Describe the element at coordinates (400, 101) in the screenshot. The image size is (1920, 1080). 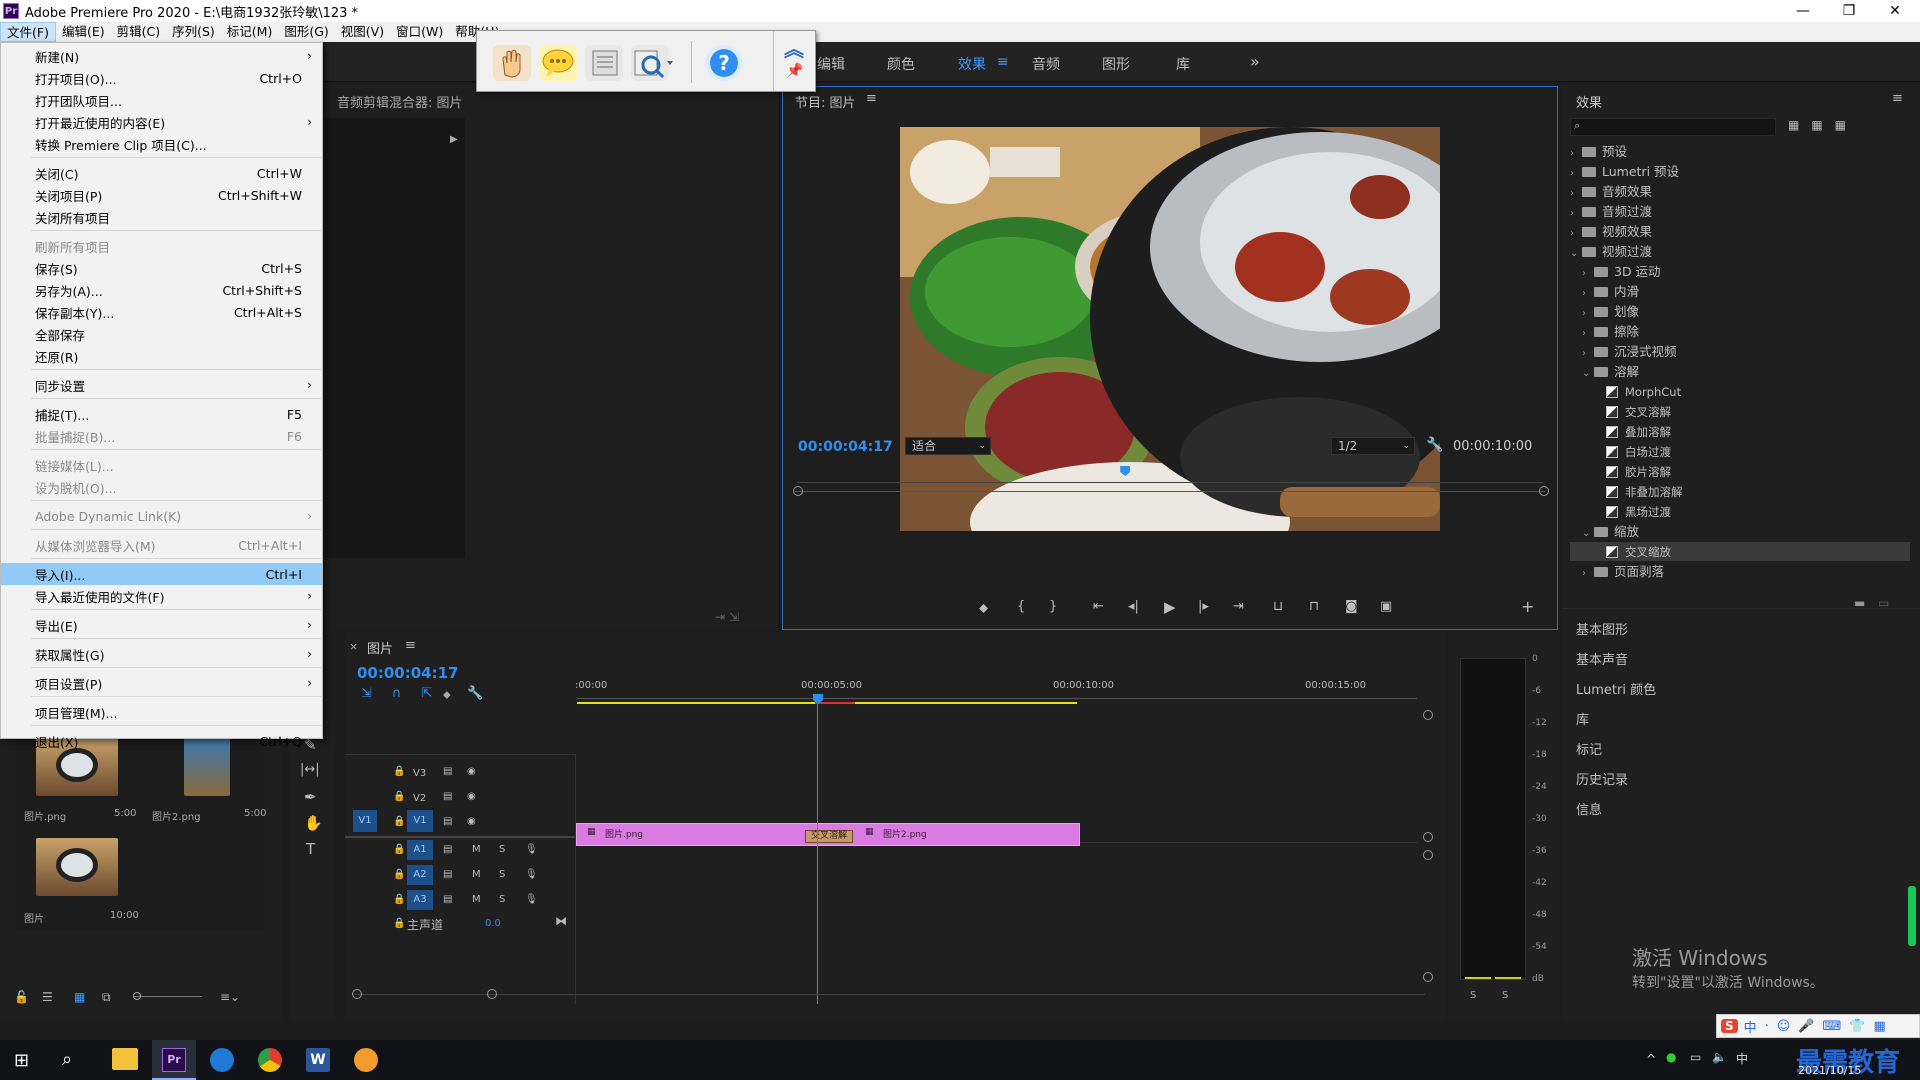
I see `source-panel-title: 音频剪辑混合器: 图片` at that location.